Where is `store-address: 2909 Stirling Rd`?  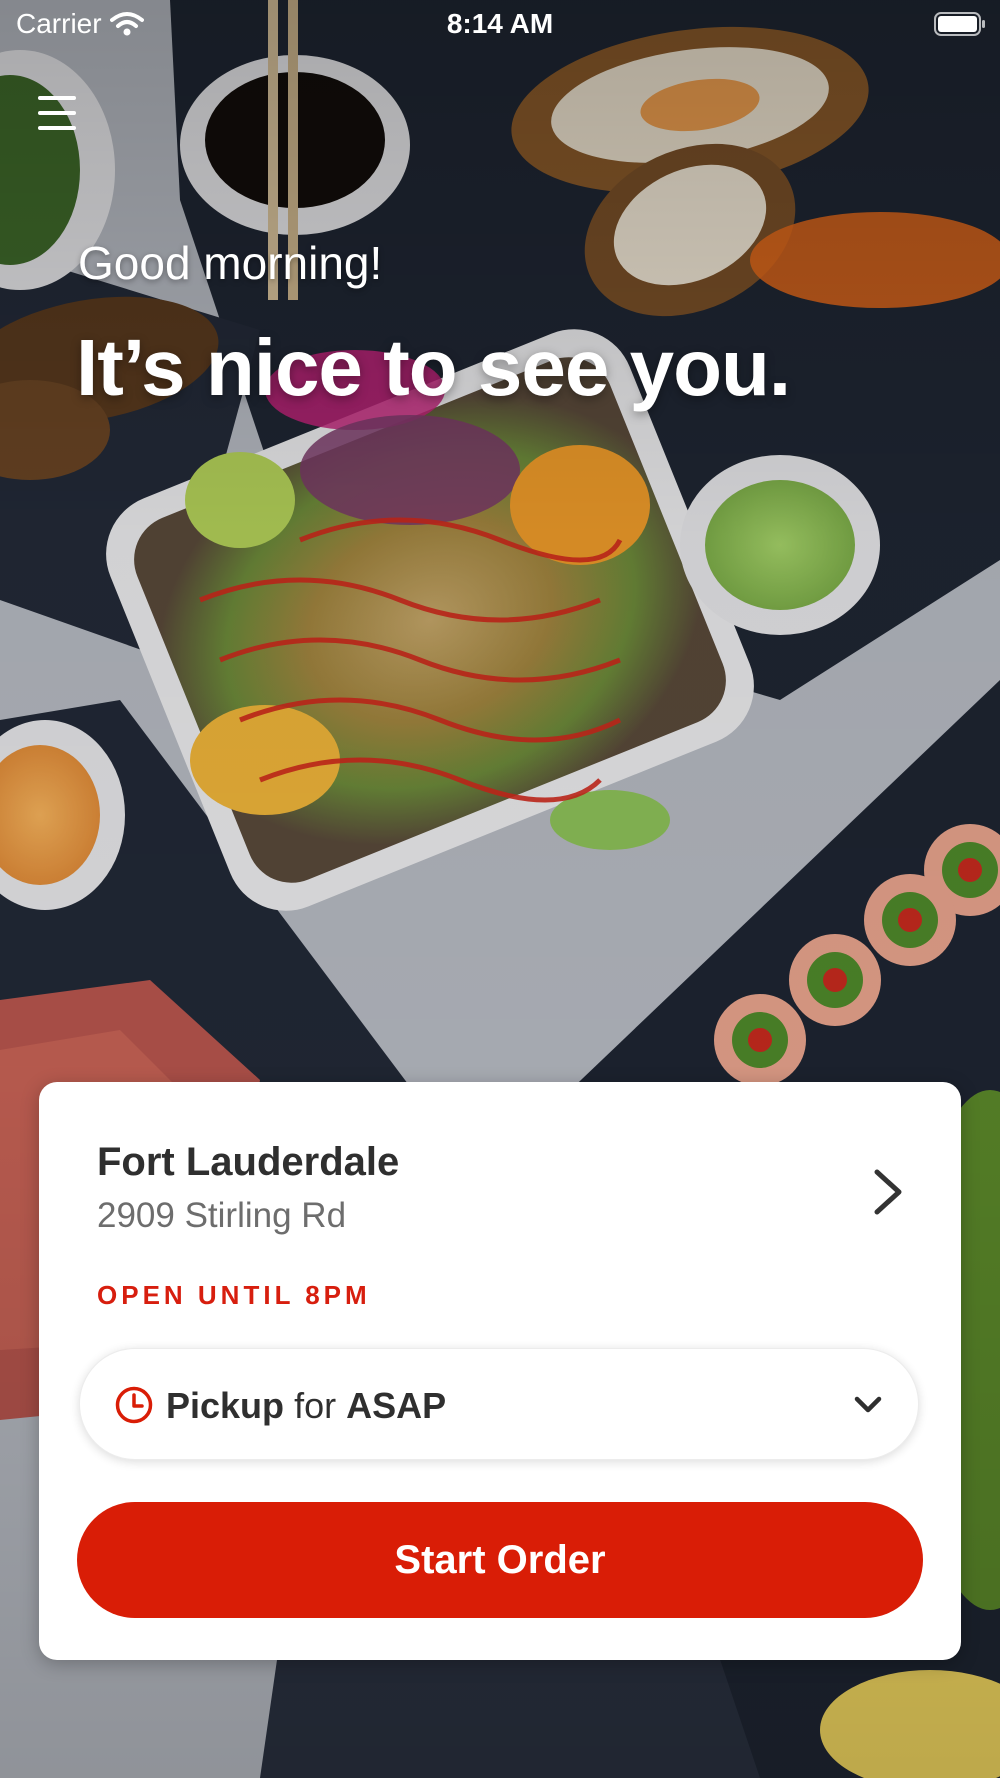 store-address: 2909 Stirling Rd is located at coordinates (222, 1215).